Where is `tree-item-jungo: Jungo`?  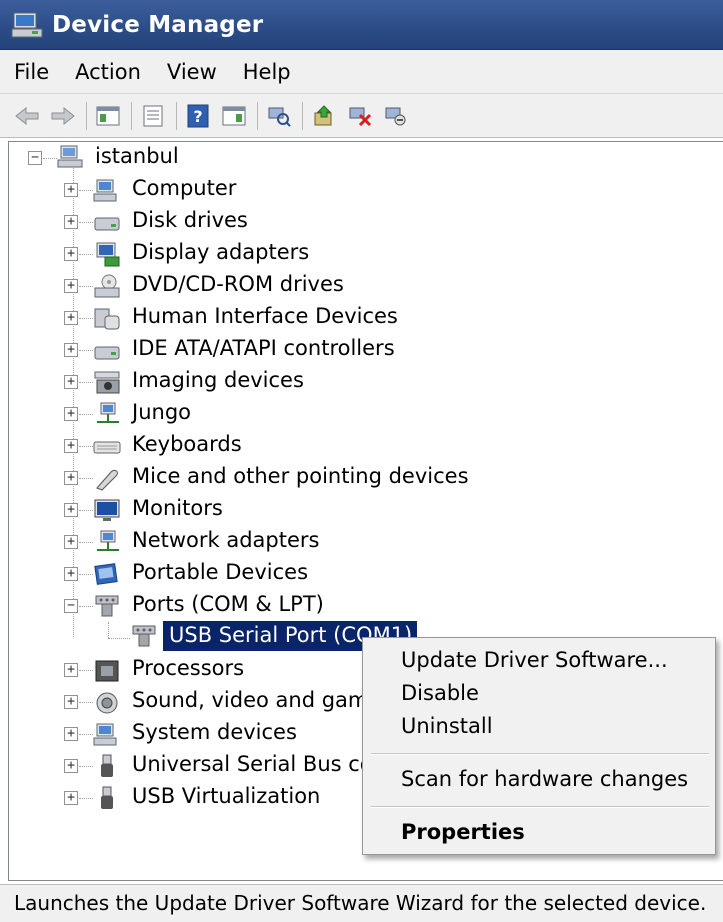
tree-item-jungo: Jungo is located at coordinates (161, 412).